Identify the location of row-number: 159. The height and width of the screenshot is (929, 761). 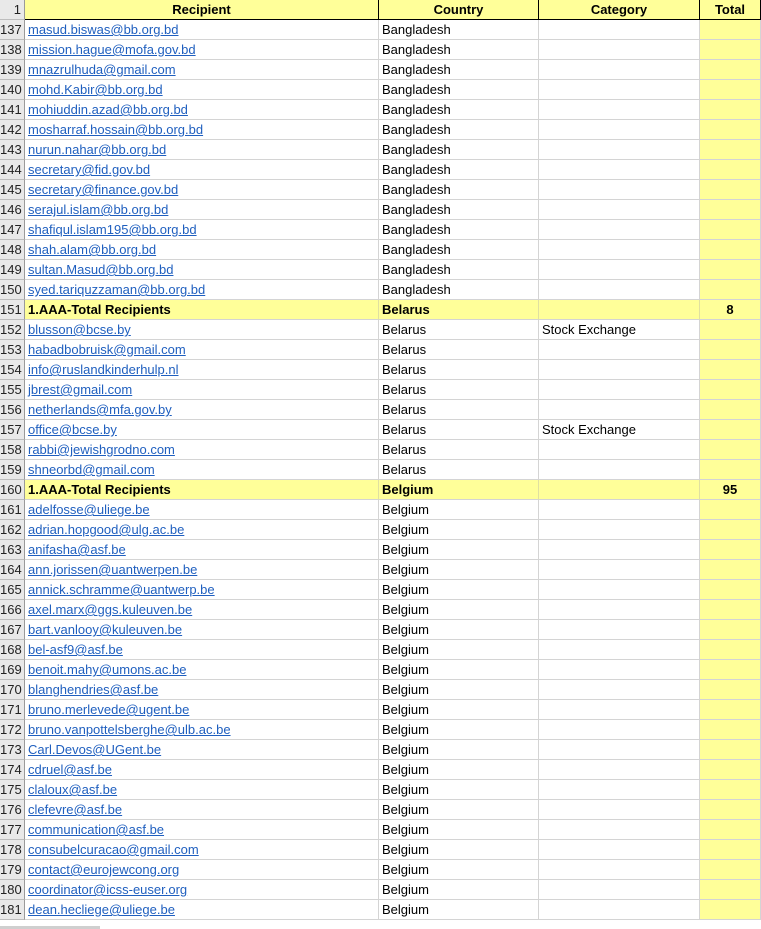
(12, 470).